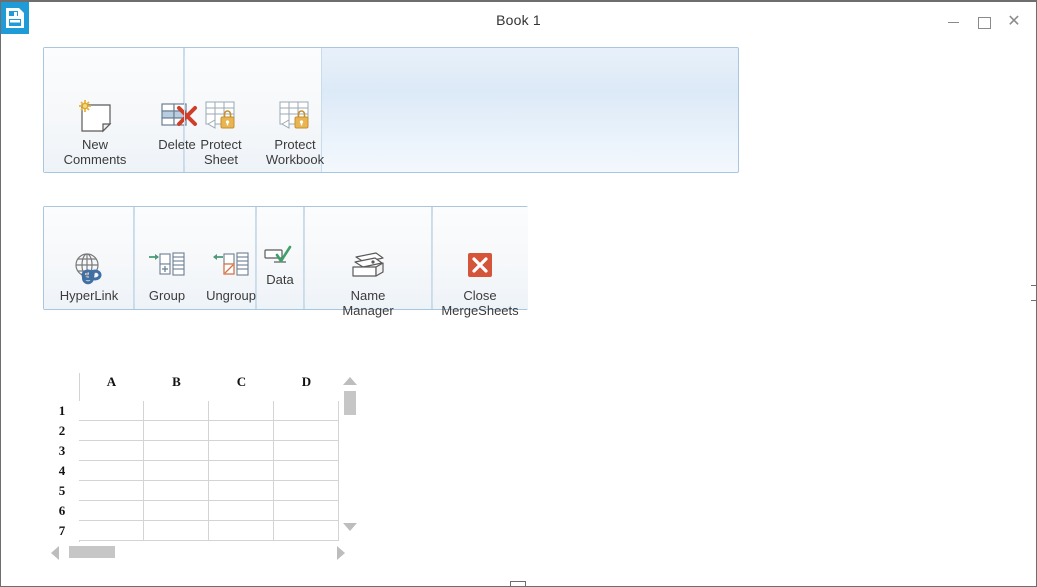  Describe the element at coordinates (176, 491) in the screenshot. I see `cell-B5` at that location.